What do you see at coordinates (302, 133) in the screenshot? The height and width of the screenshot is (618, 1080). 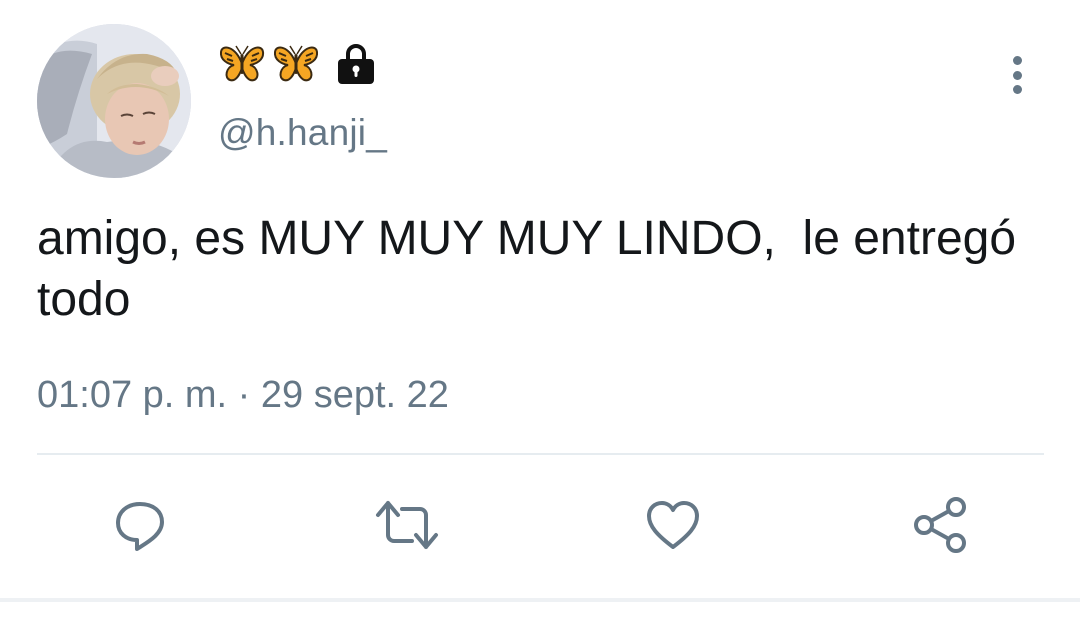 I see `user-handle: @h.hanji_` at bounding box center [302, 133].